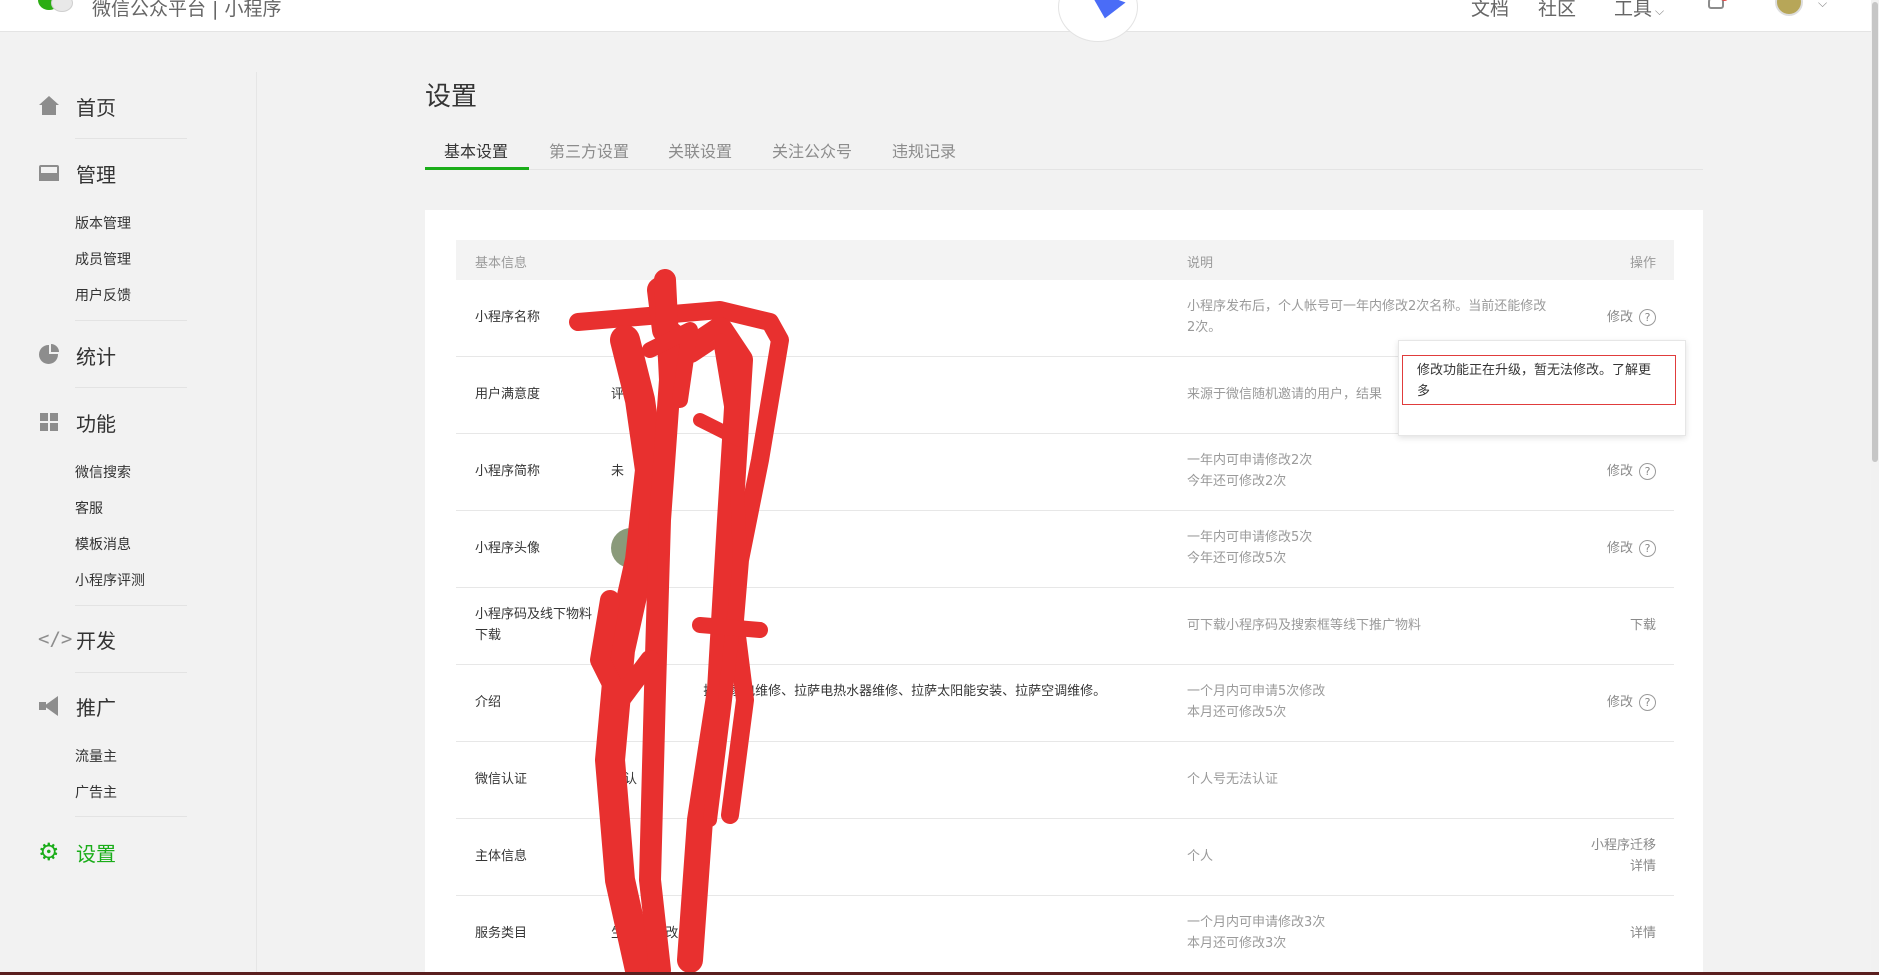  I want to click on row-label: 服务类目, so click(501, 933).